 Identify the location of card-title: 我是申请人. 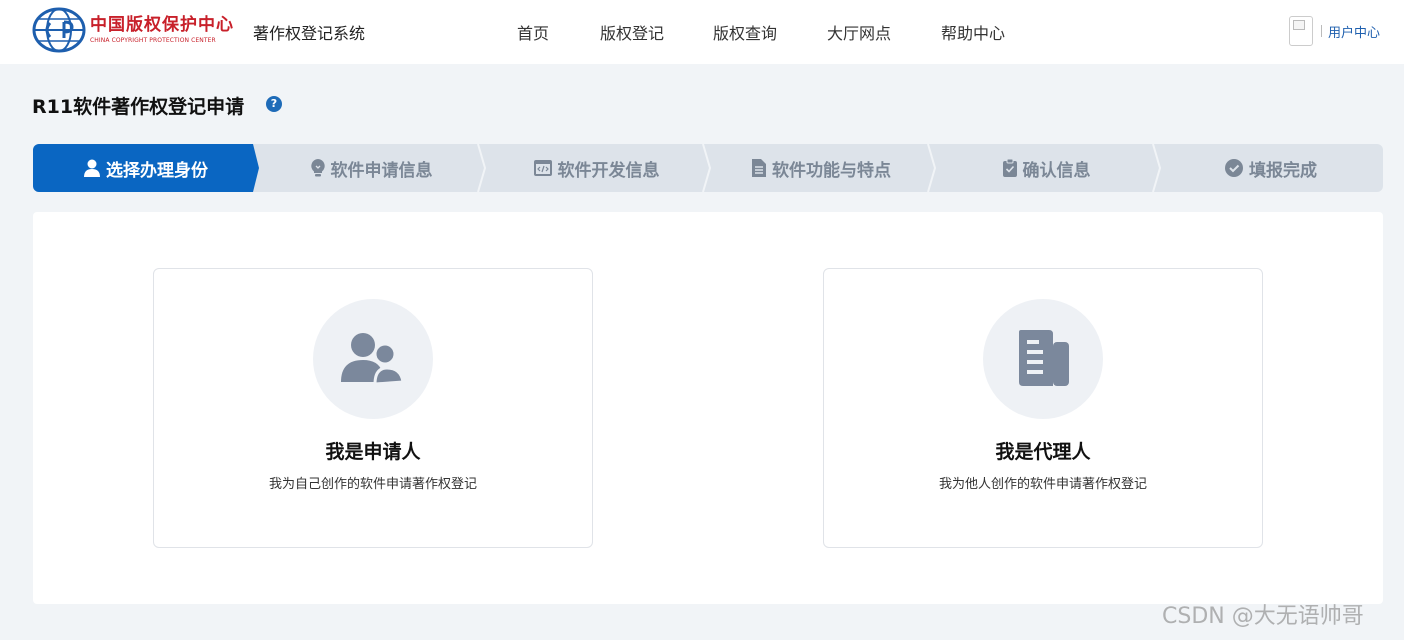
(373, 452).